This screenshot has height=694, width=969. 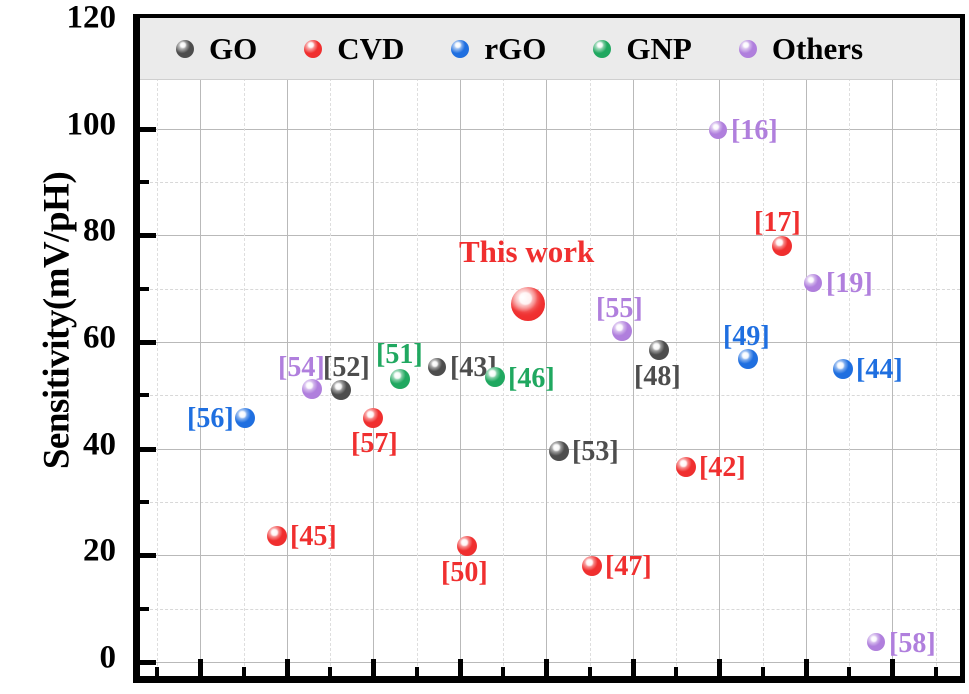 I want to click on legend-entry-cvd: CVD, so click(x=353, y=49).